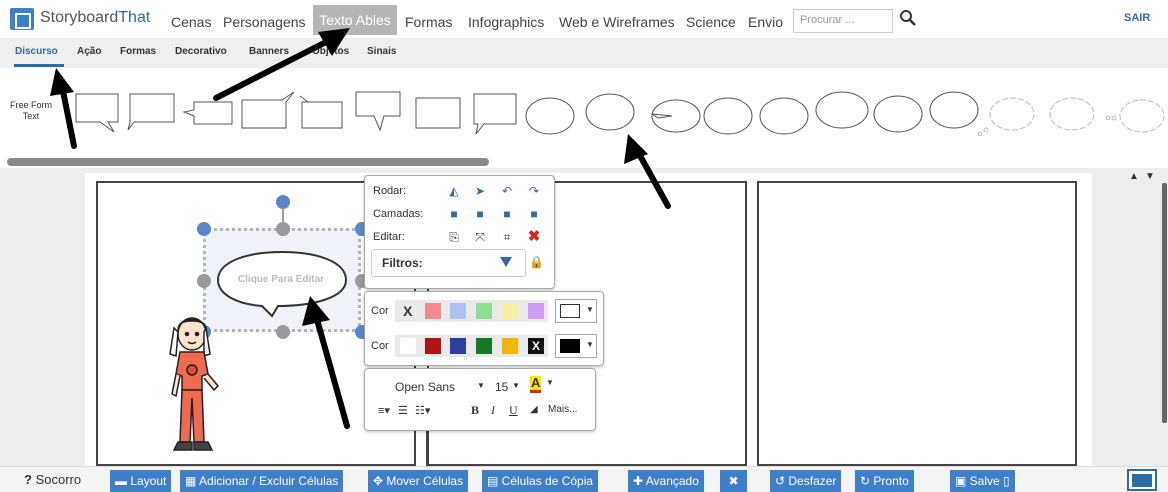  What do you see at coordinates (454, 191) in the screenshot?
I see `flip-horizontal-icon: ◭` at bounding box center [454, 191].